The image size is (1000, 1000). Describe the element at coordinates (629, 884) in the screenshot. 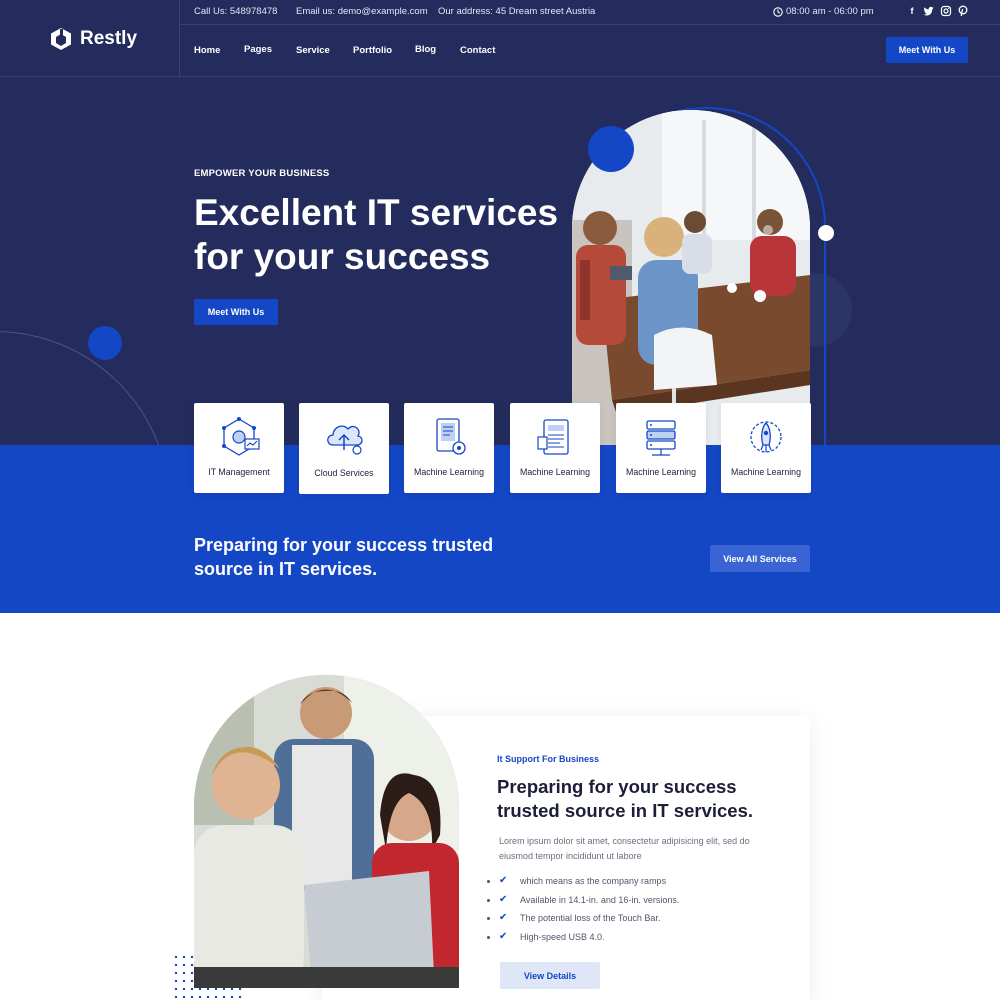

I see `checklist-item: ✔which means as the company ramps` at that location.